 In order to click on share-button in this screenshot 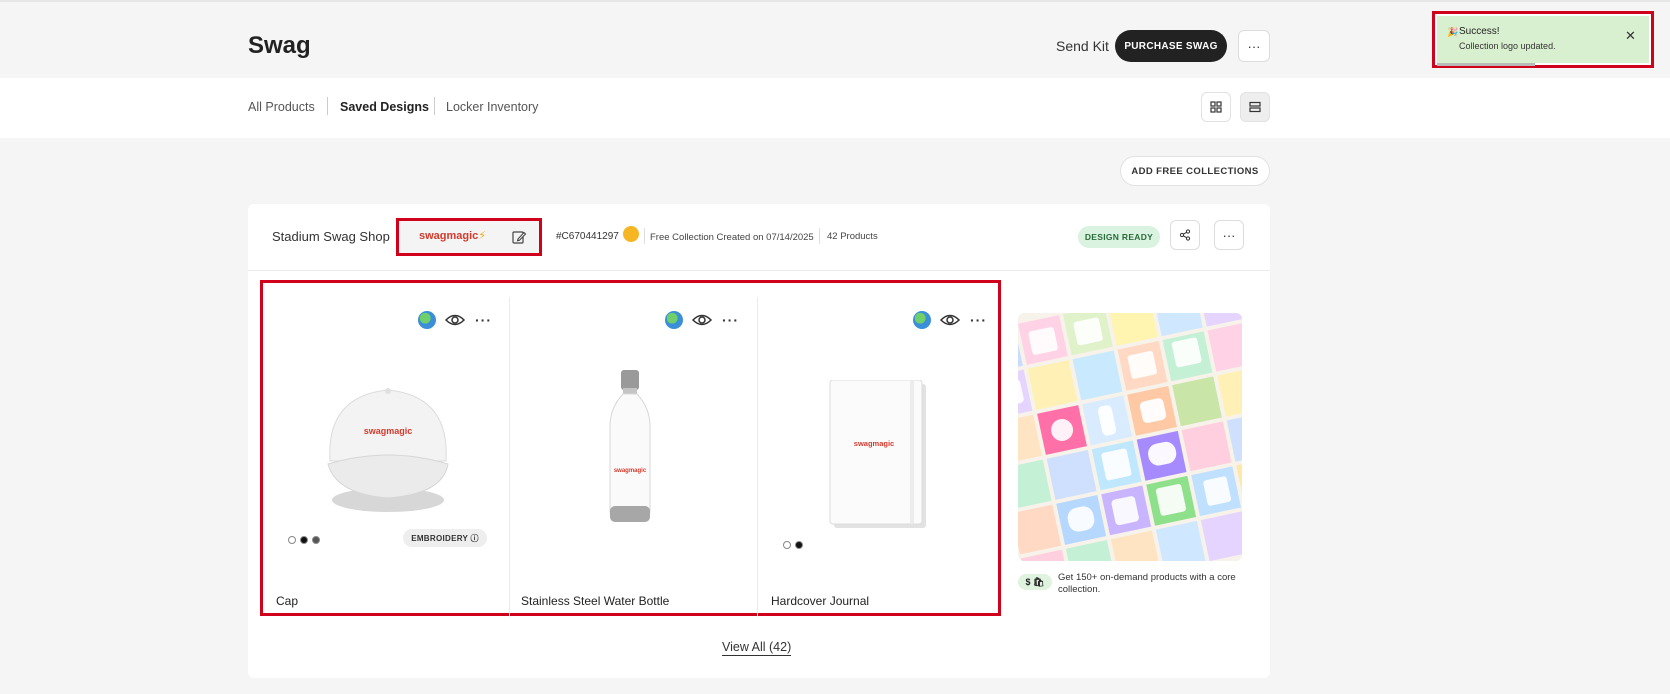, I will do `click(1185, 235)`.